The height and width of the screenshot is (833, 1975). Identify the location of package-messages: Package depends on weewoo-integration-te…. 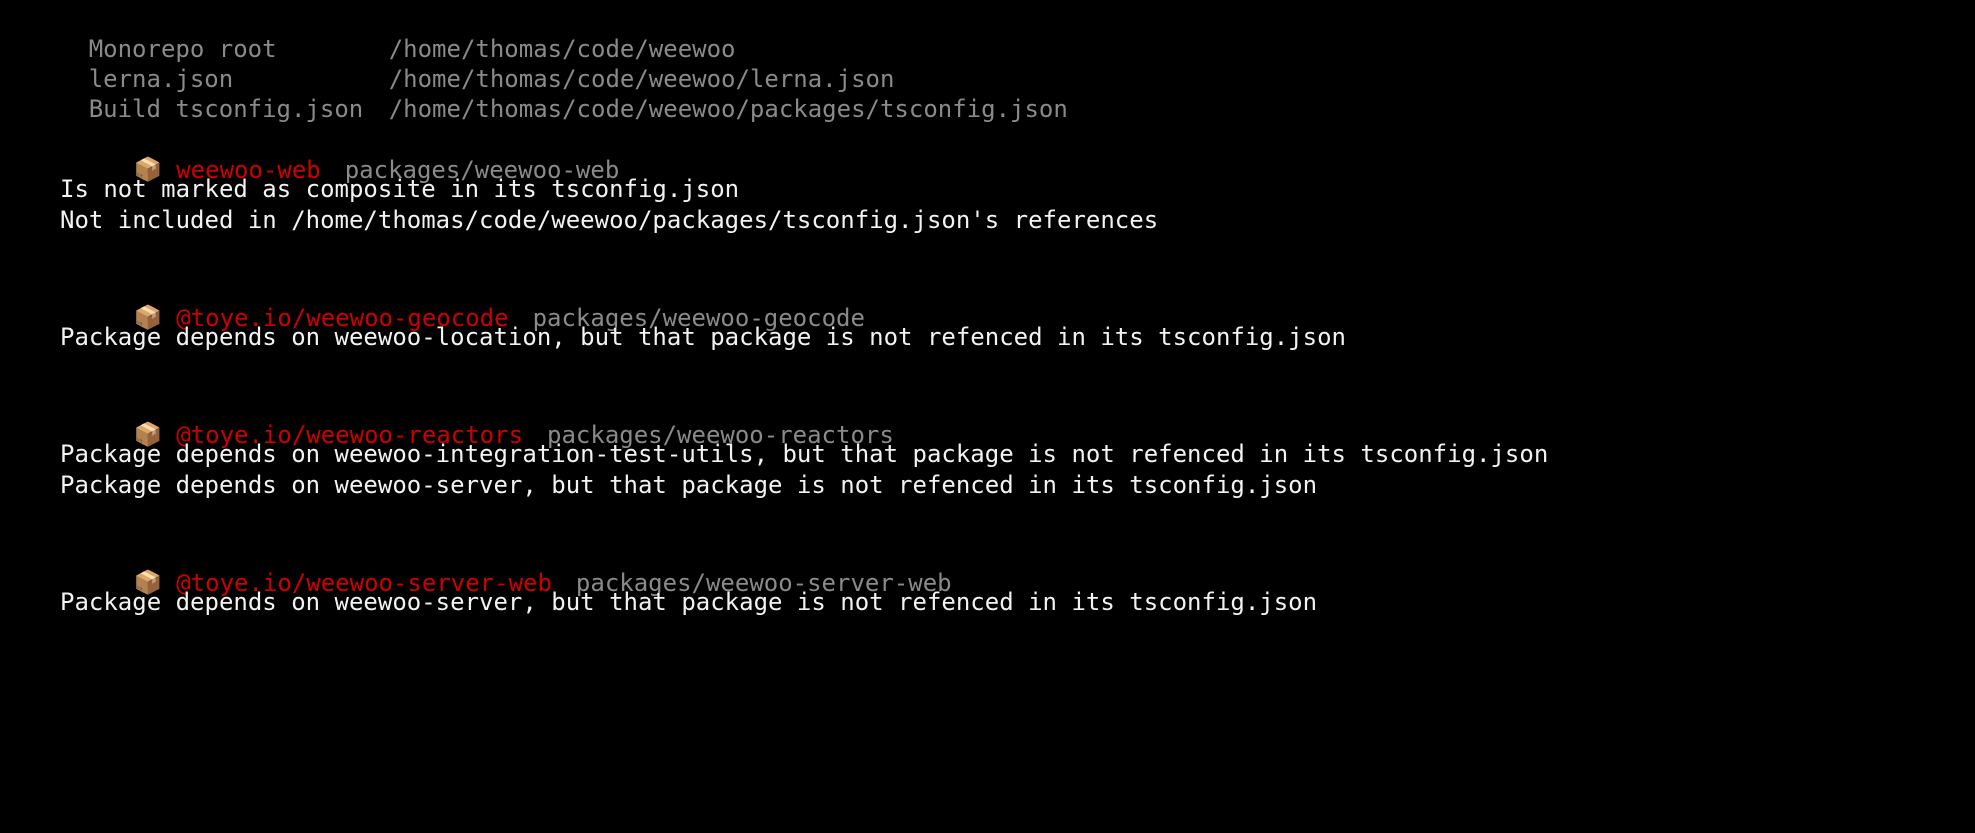
(987, 470).